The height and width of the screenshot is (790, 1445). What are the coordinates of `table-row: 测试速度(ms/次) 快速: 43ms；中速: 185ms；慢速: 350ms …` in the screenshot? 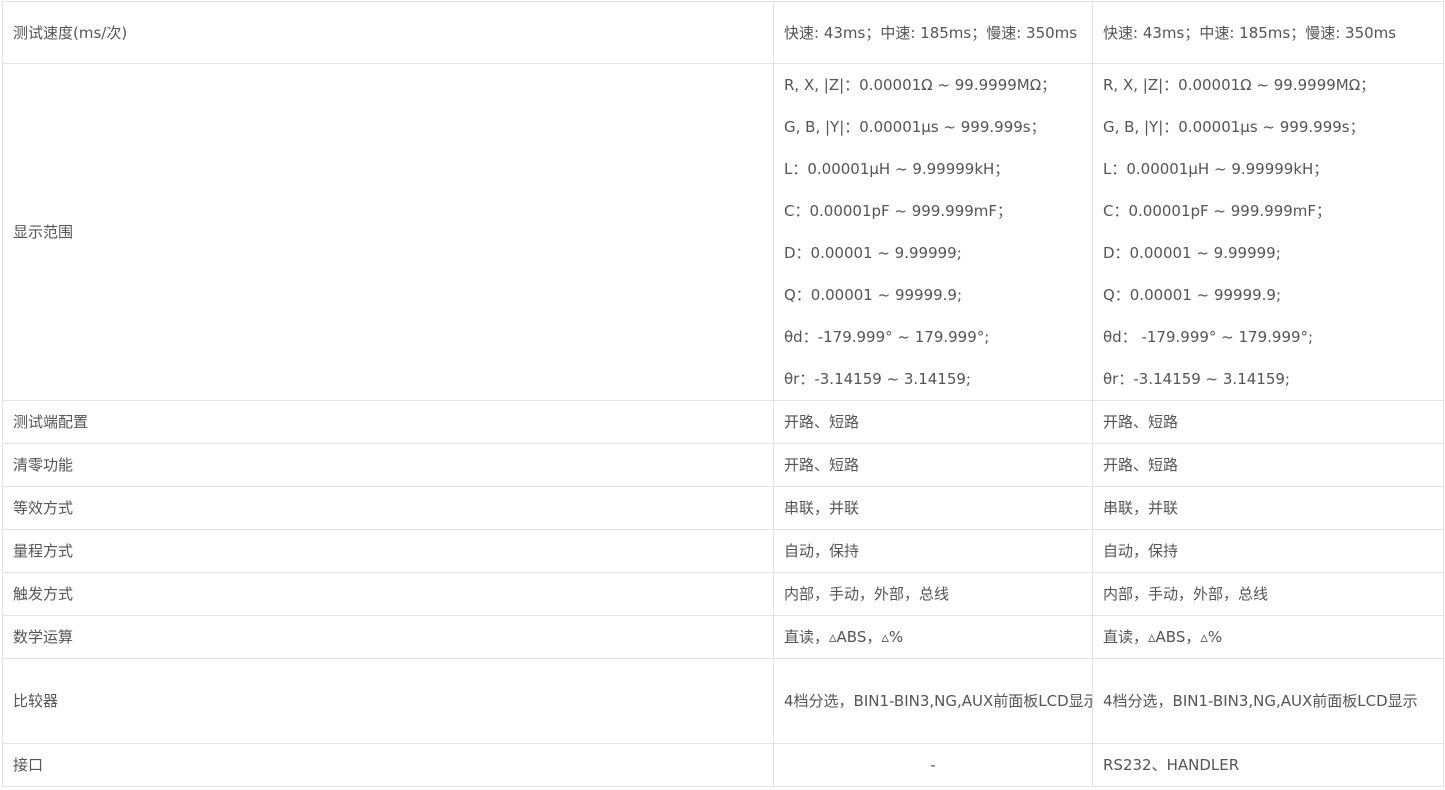 It's located at (723, 32).